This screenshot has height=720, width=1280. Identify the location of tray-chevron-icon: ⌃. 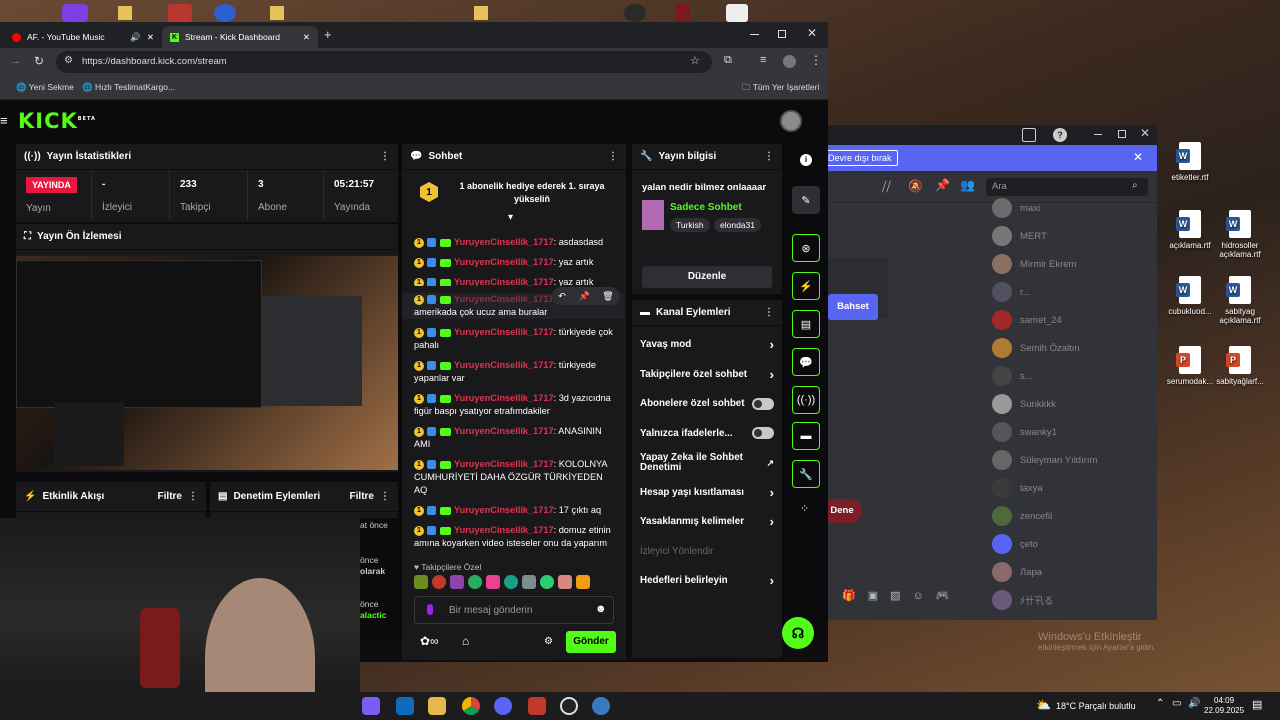
(1160, 703).